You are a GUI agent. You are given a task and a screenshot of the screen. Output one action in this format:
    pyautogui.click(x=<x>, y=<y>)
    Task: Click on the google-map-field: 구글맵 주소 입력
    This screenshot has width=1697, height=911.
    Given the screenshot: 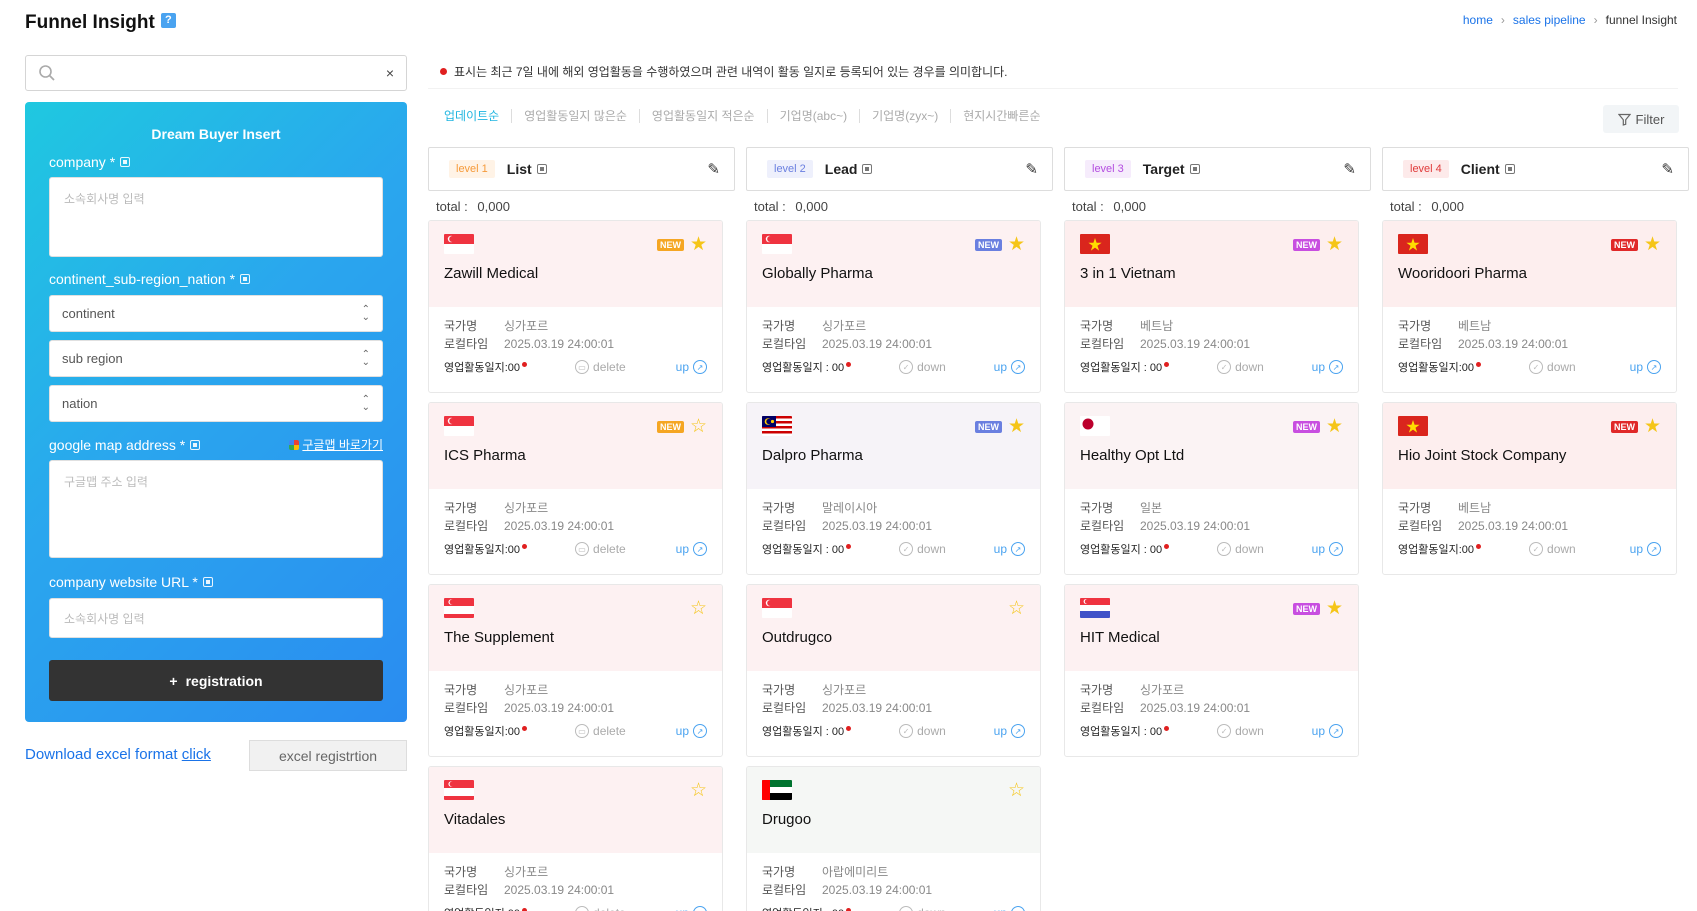 What is the action you would take?
    pyautogui.click(x=216, y=509)
    